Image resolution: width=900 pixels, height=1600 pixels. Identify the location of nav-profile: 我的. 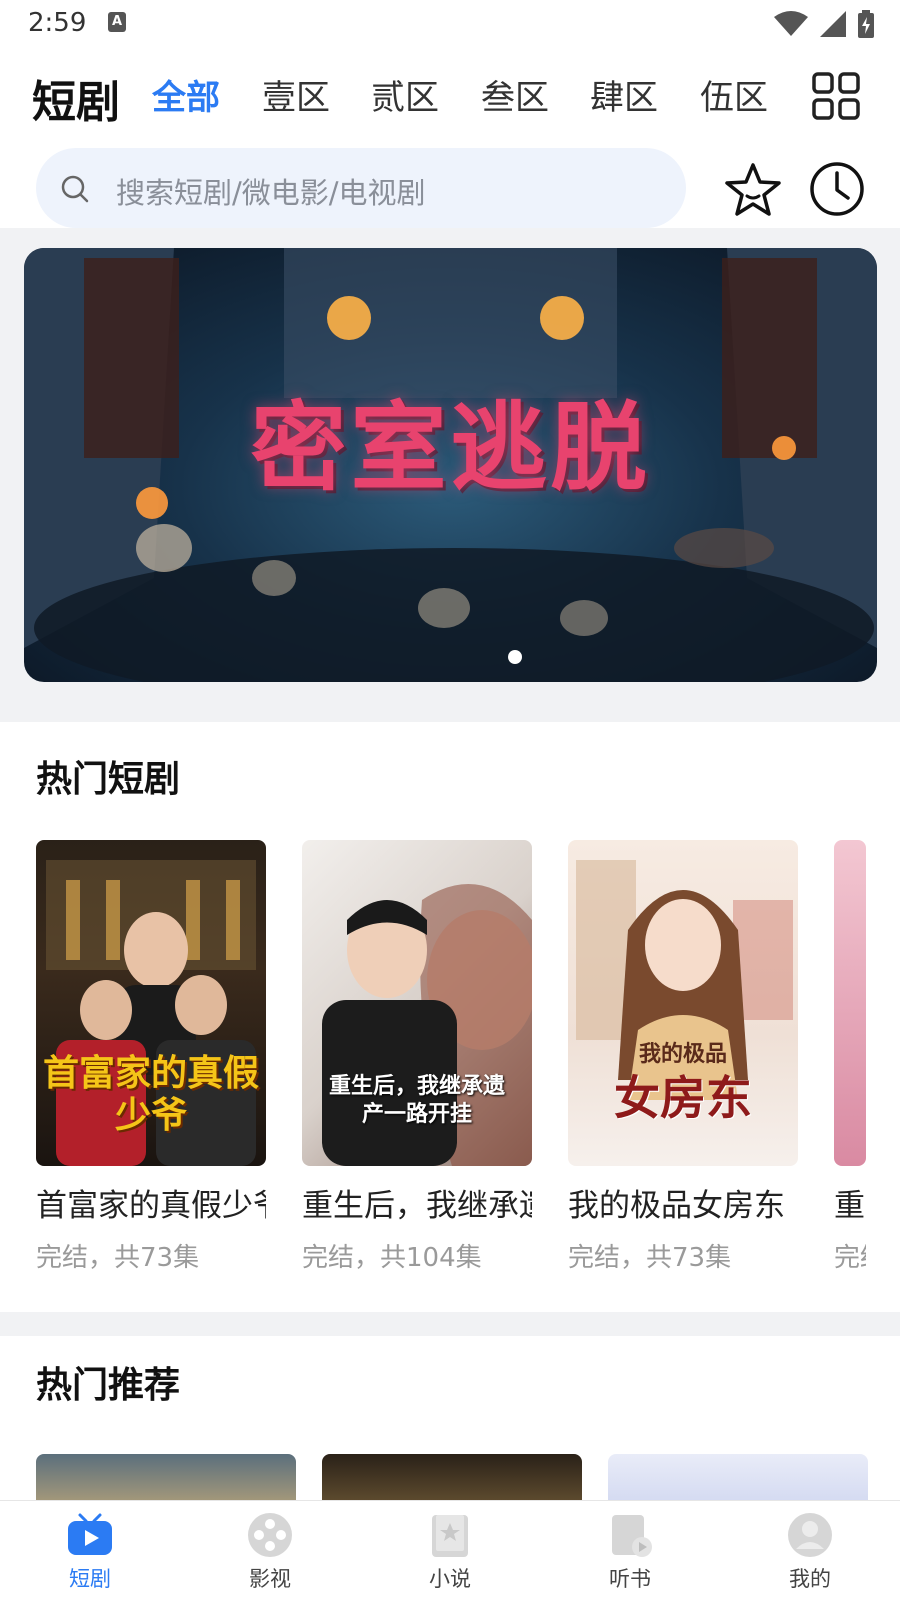
(810, 1550).